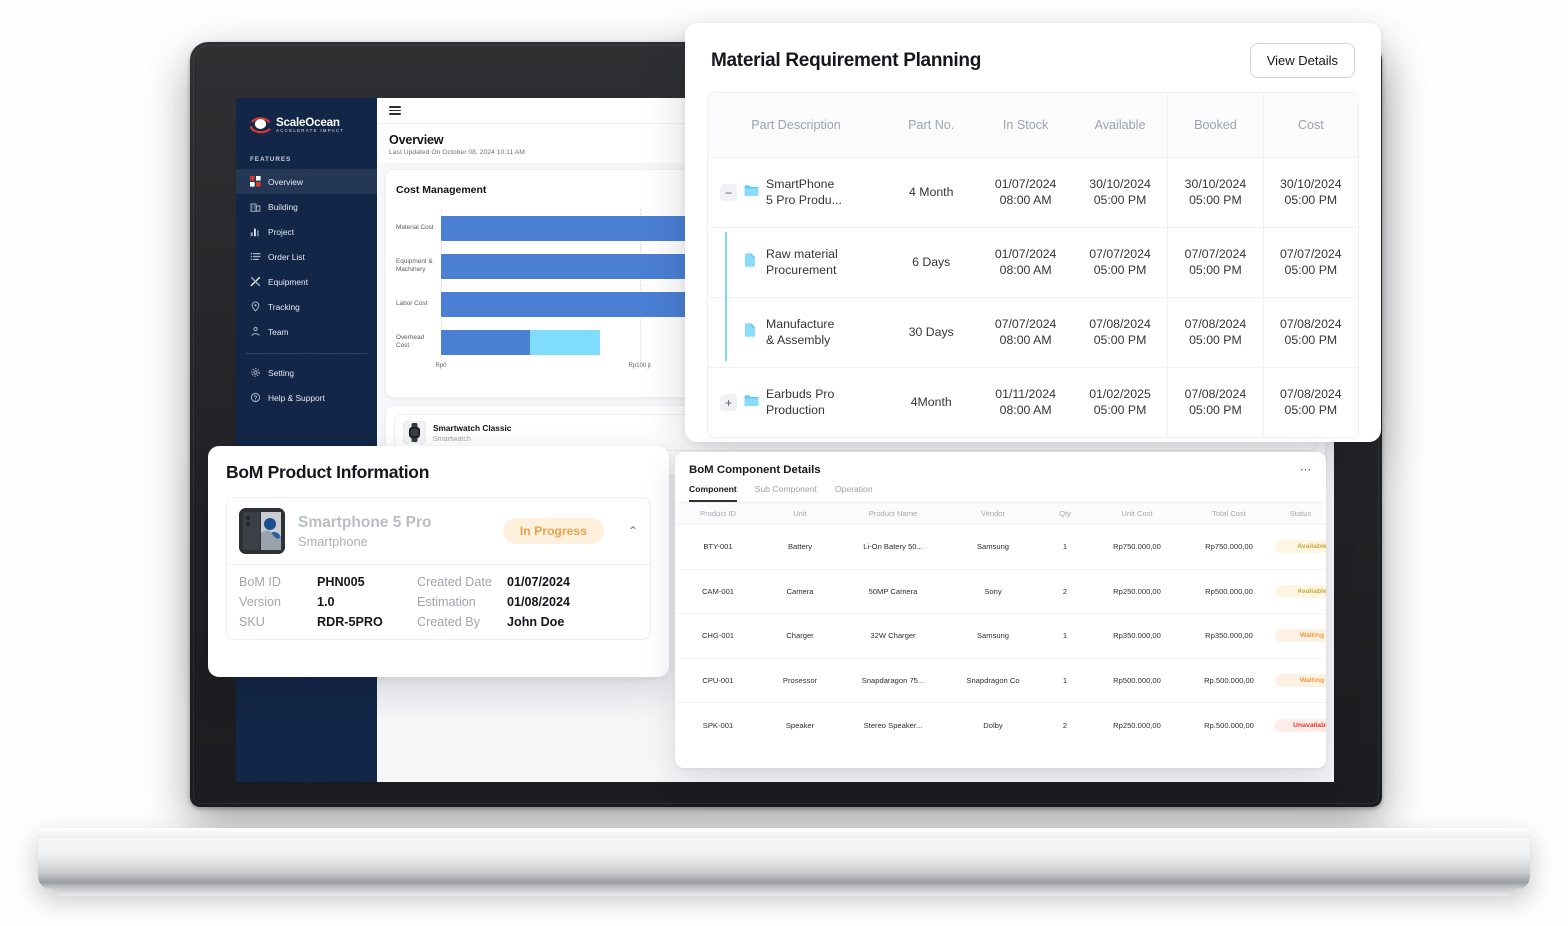 The image size is (1568, 926). Describe the element at coordinates (854, 493) in the screenshot. I see `tab-operation: Operation` at that location.